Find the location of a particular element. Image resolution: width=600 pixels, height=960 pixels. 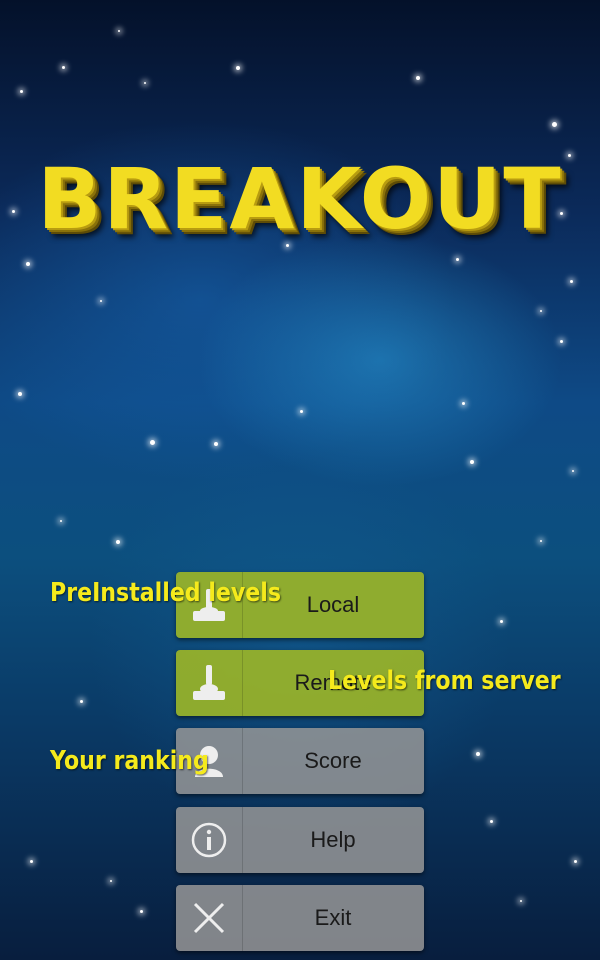

score-label: Score is located at coordinates (333, 760).